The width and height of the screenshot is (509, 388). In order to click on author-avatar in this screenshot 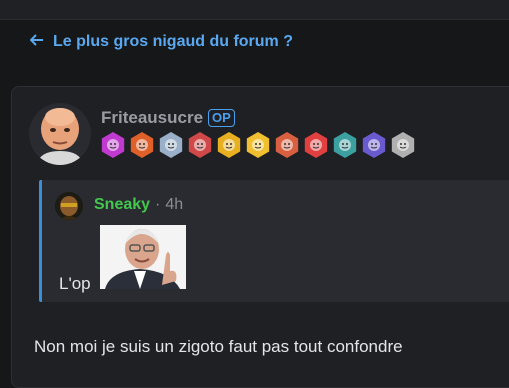, I will do `click(60, 134)`.